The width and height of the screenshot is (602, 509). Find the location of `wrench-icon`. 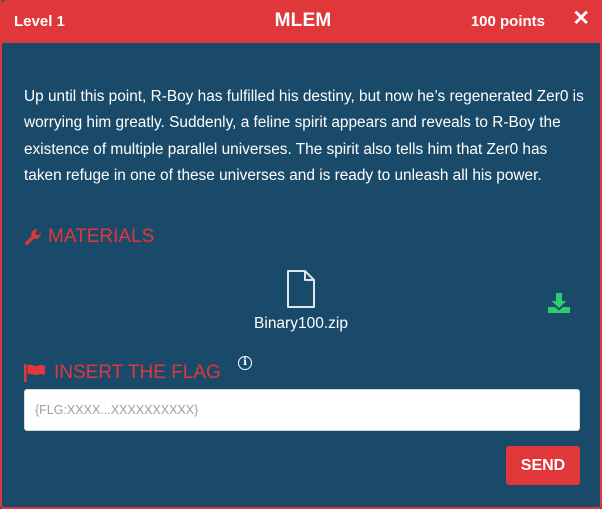

wrench-icon is located at coordinates (33, 237).